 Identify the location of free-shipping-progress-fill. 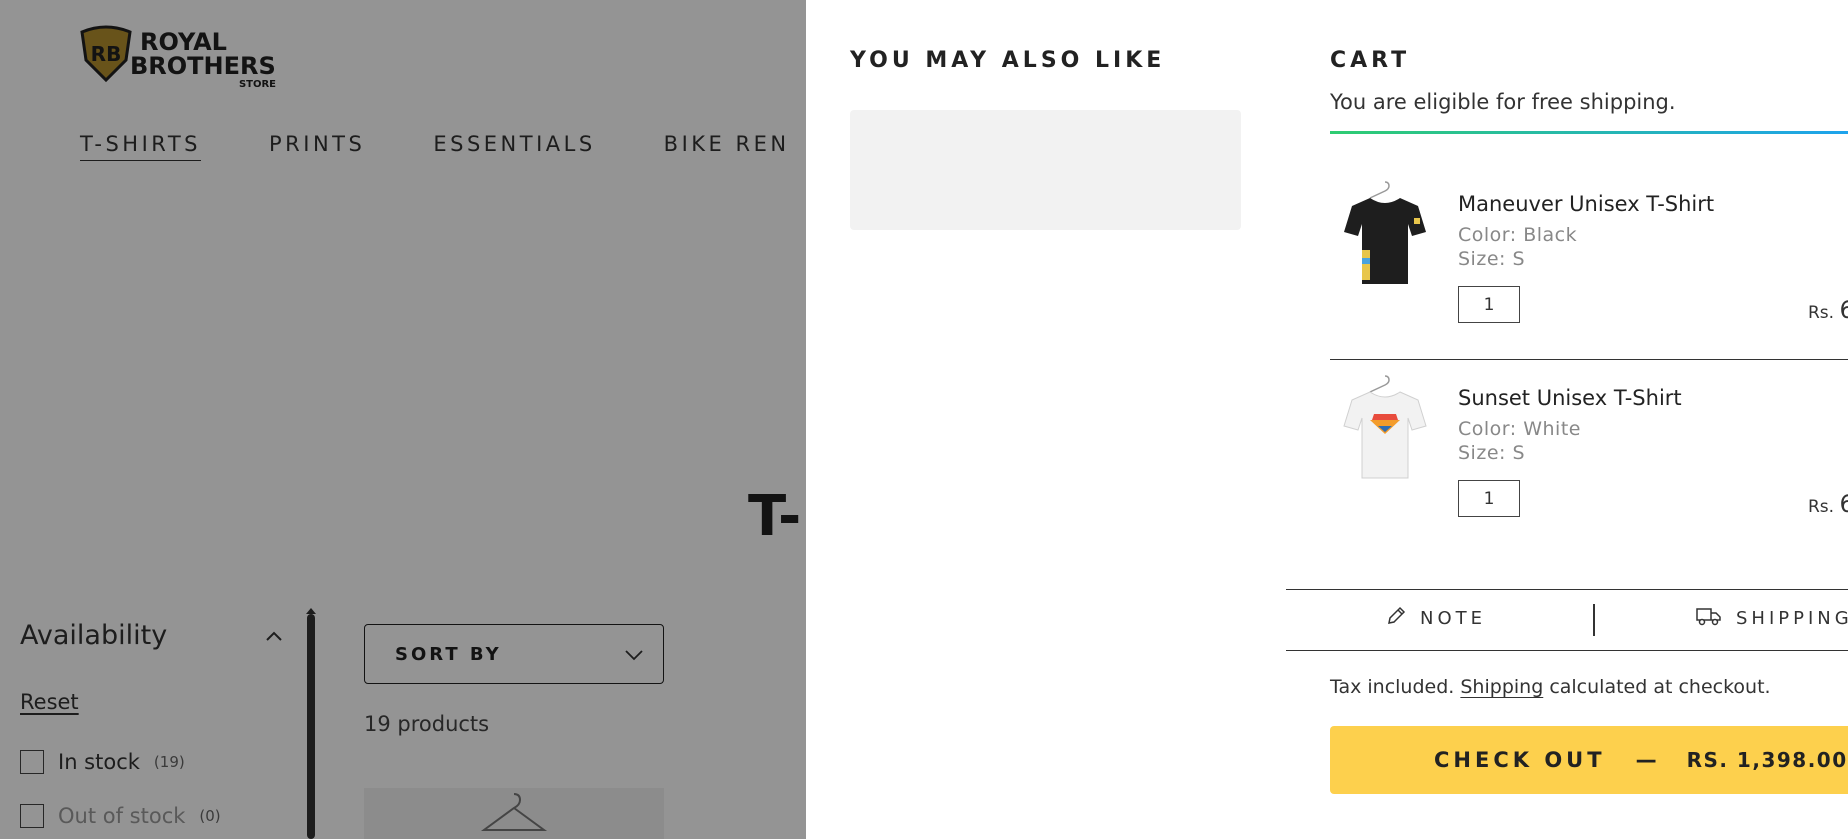
(1589, 132).